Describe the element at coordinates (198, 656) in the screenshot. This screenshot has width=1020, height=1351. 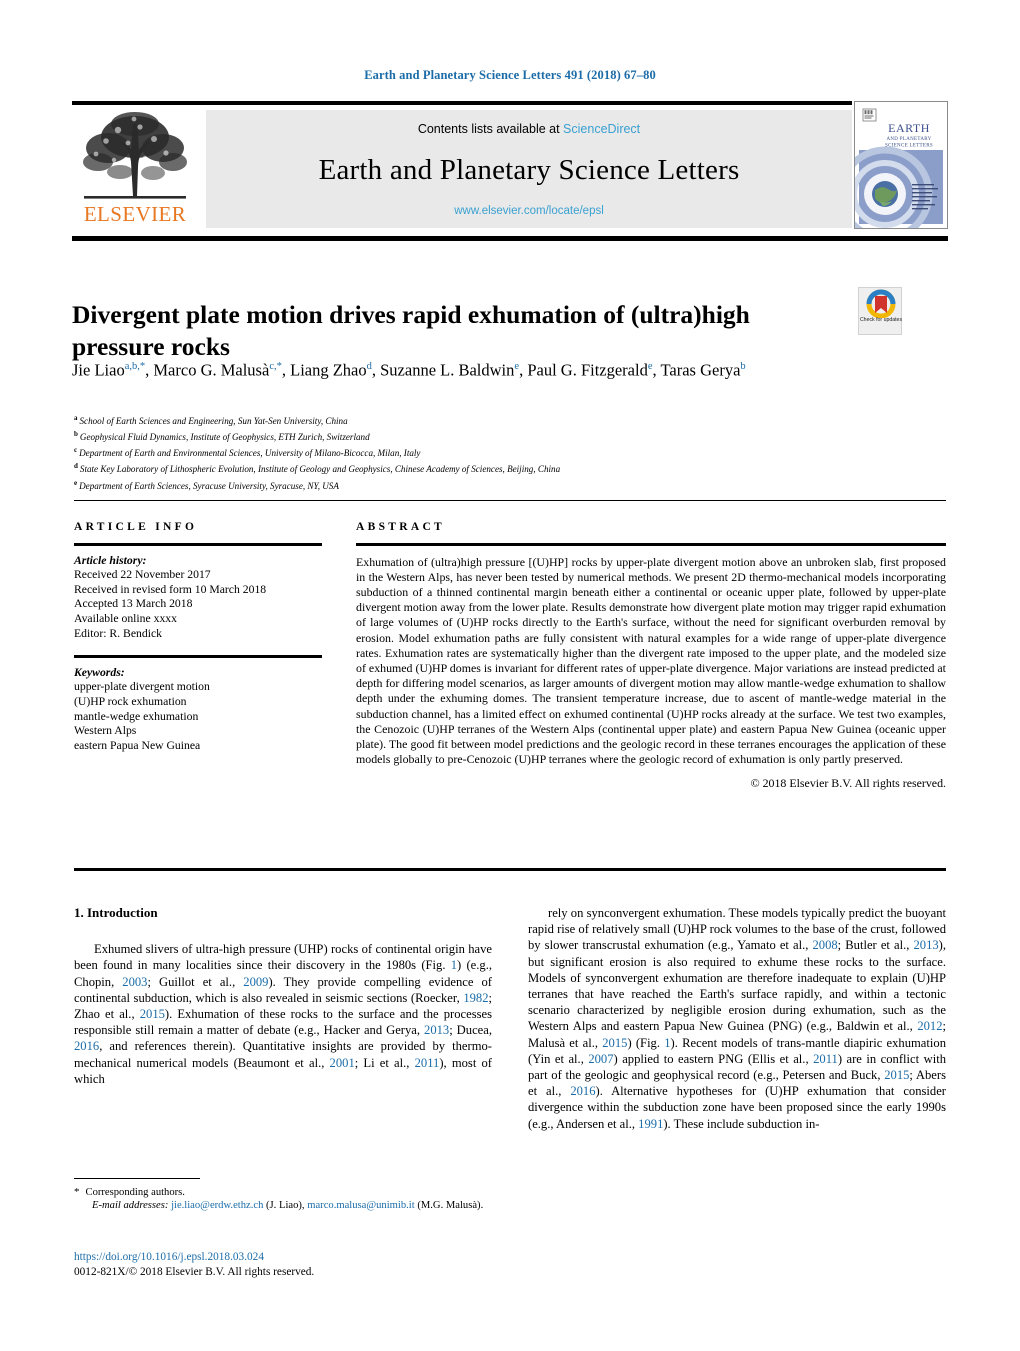
I see `keywords-rule` at that location.